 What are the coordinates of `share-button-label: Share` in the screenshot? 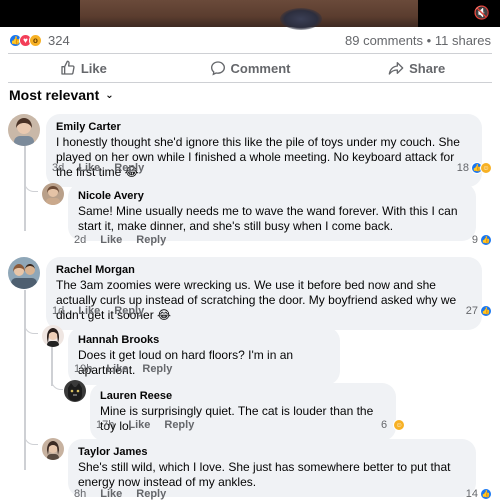 It's located at (427, 68).